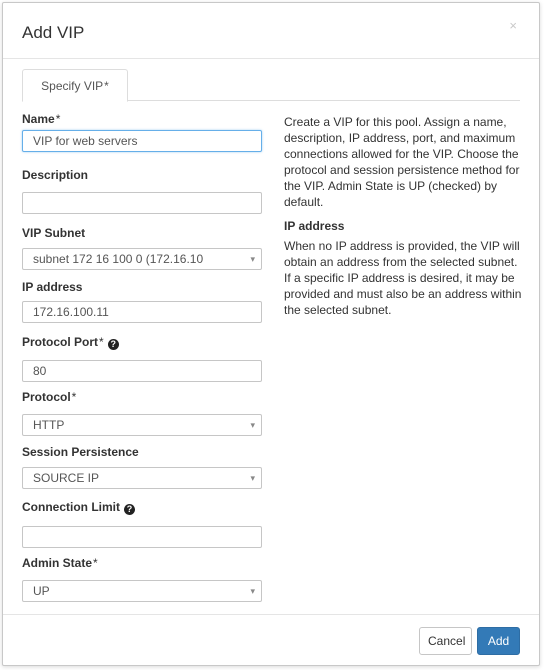 Image resolution: width=544 pixels, height=670 pixels. What do you see at coordinates (54, 233) in the screenshot?
I see `vip-subnet-label: VIP Subnet` at bounding box center [54, 233].